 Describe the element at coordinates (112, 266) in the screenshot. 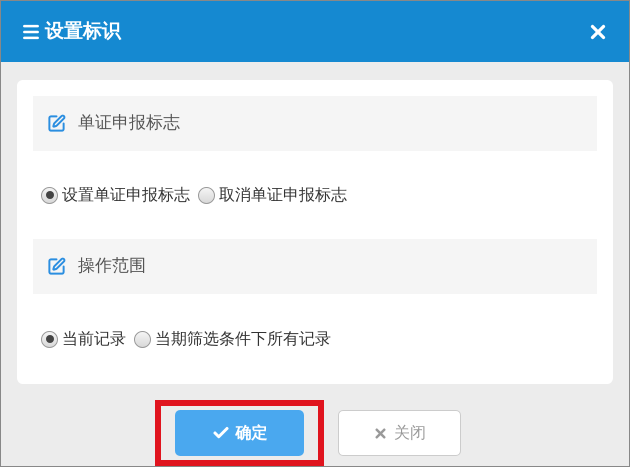

I see `section-title: 操作范围` at that location.